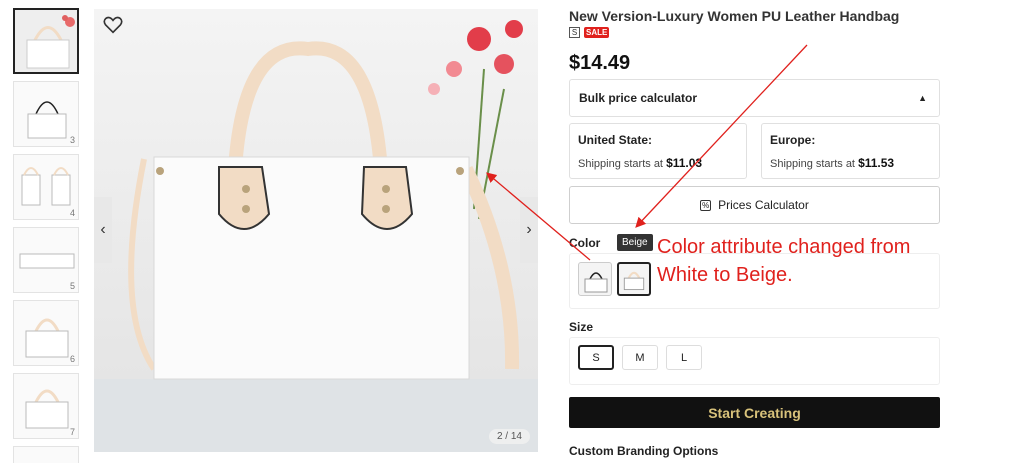  Describe the element at coordinates (634, 279) in the screenshot. I see `color-swatch-beige` at that location.